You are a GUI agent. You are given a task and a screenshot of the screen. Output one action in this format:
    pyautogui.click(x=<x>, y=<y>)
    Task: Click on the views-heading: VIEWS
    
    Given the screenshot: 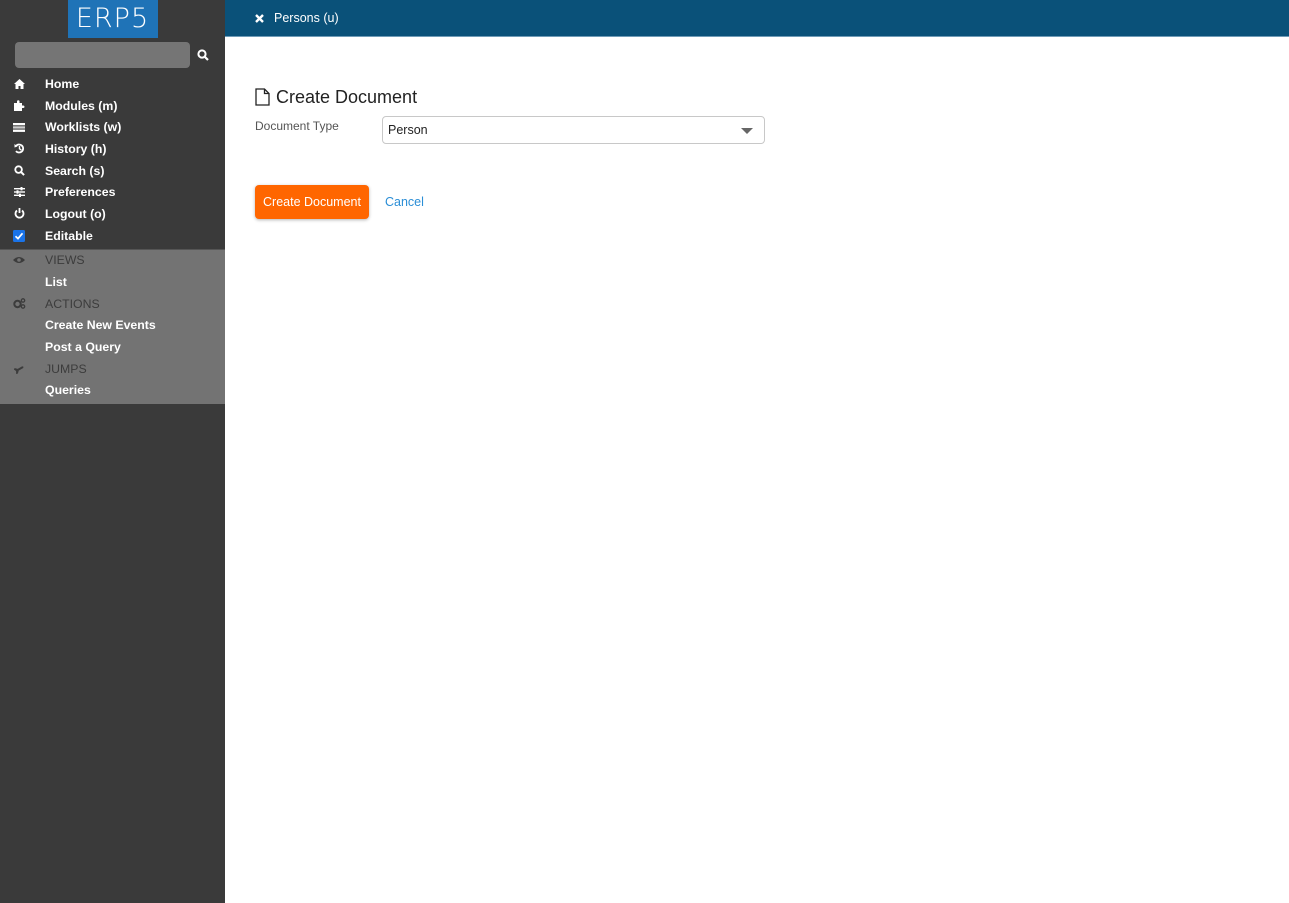 What is the action you would take?
    pyautogui.click(x=112, y=261)
    